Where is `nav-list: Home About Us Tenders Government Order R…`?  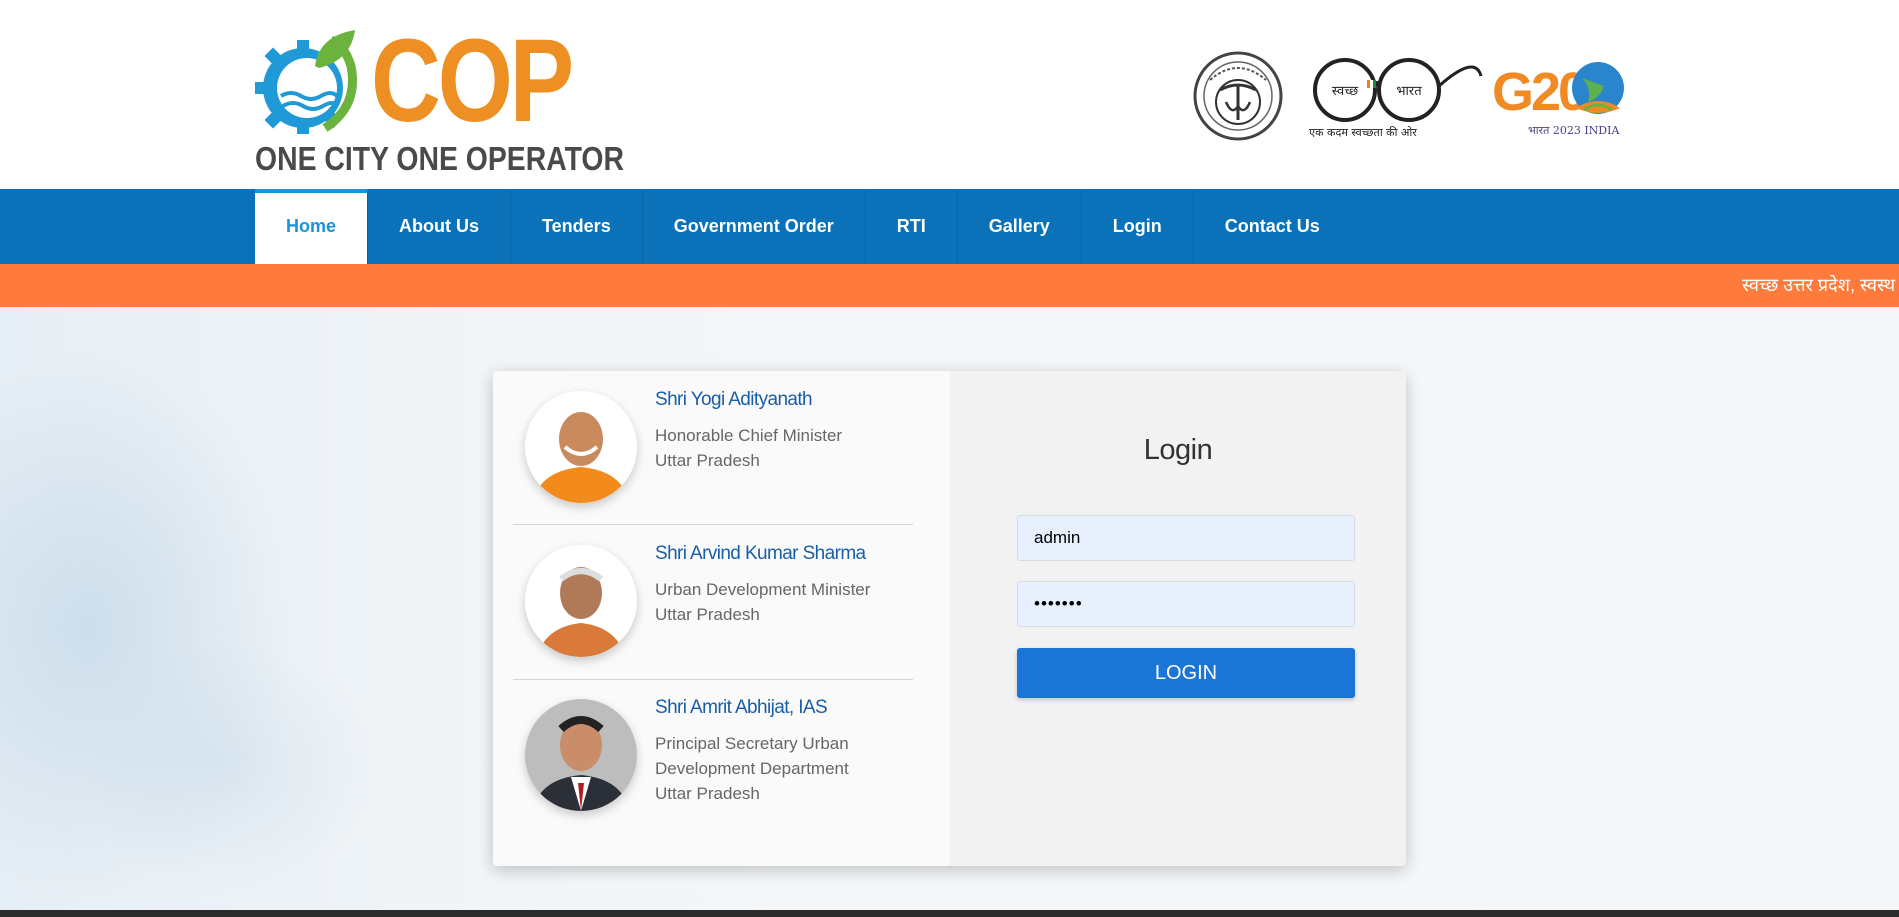 nav-list: Home About Us Tenders Government Order R… is located at coordinates (803, 226).